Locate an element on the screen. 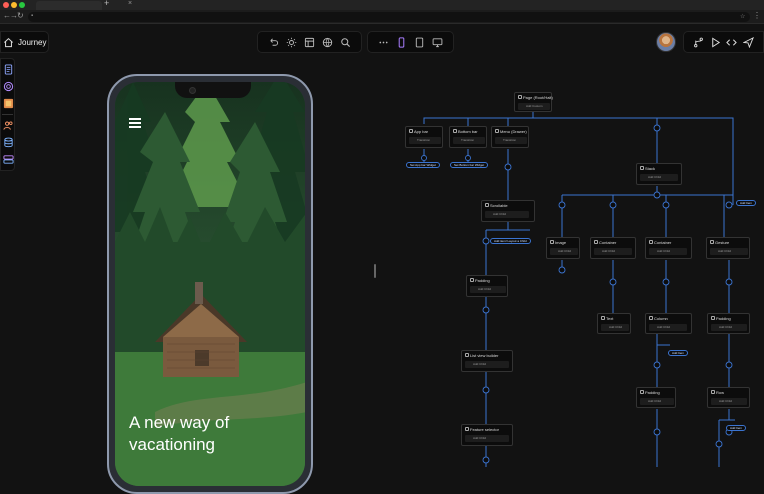 This screenshot has height=494, width=764. flow-node-padding-2: Padding Add Child is located at coordinates (728, 323).